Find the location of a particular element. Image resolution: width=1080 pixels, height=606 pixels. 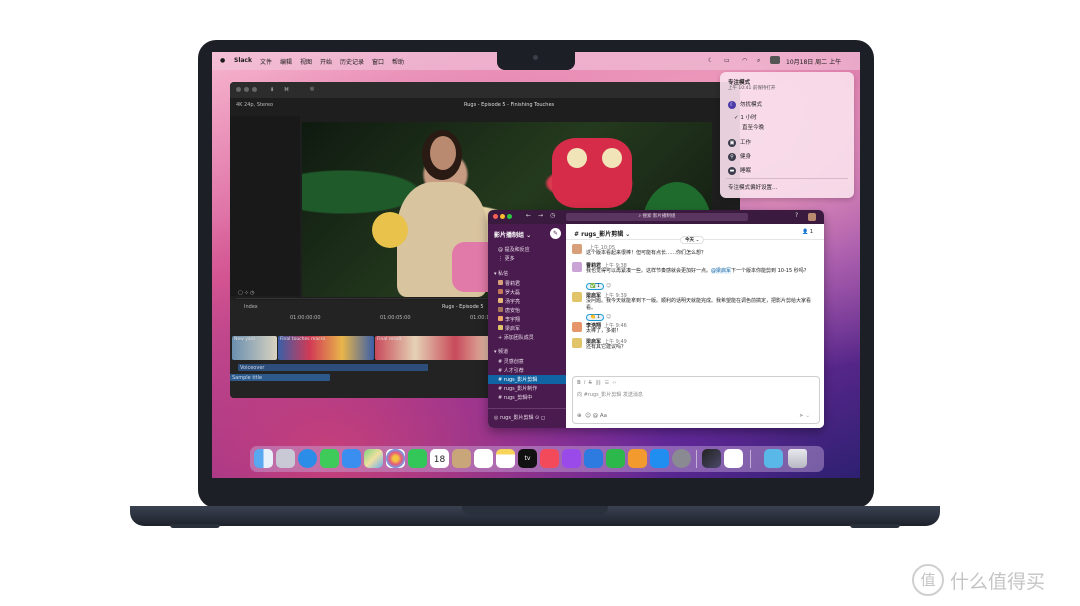

strike-button: S is located at coordinates (590, 383).